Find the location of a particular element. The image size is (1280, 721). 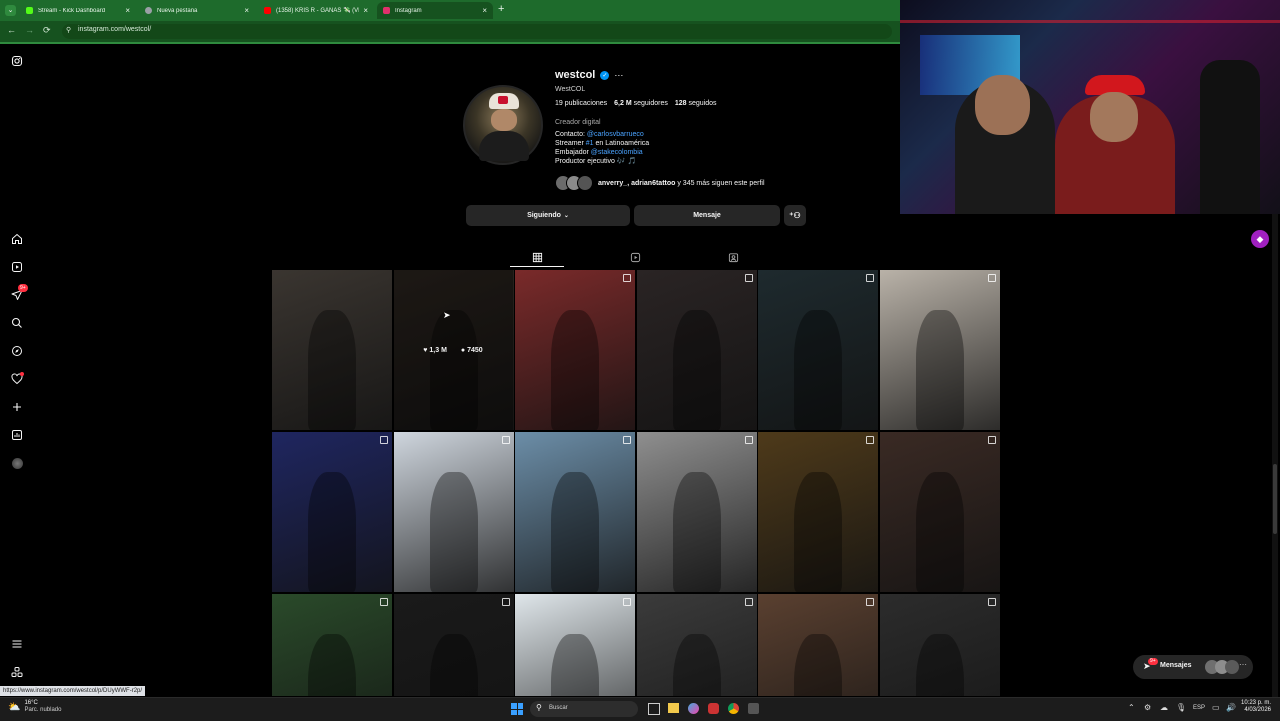

tab-search-button: ⌄ is located at coordinates (10, 10).